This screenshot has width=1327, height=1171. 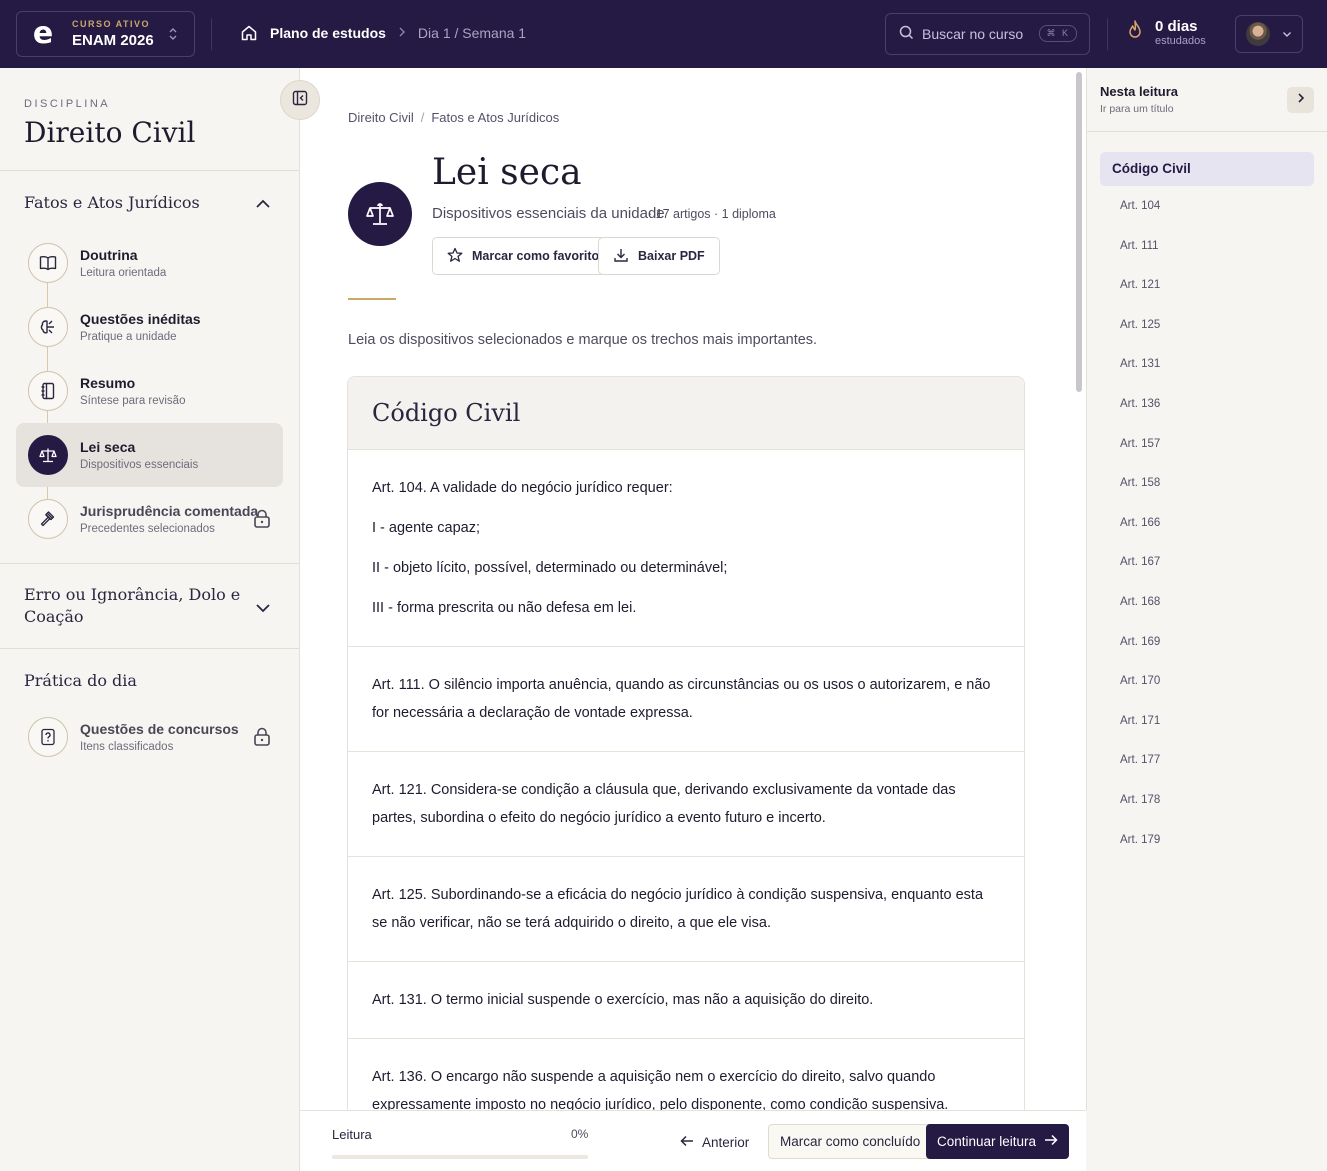 What do you see at coordinates (262, 739) in the screenshot?
I see `lock-icon` at bounding box center [262, 739].